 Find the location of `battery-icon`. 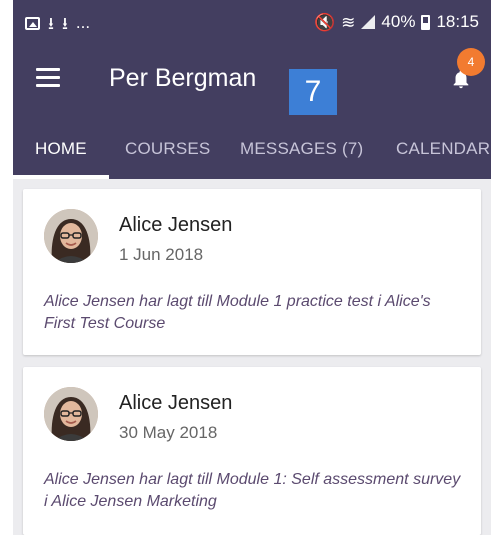

battery-icon is located at coordinates (426, 22).